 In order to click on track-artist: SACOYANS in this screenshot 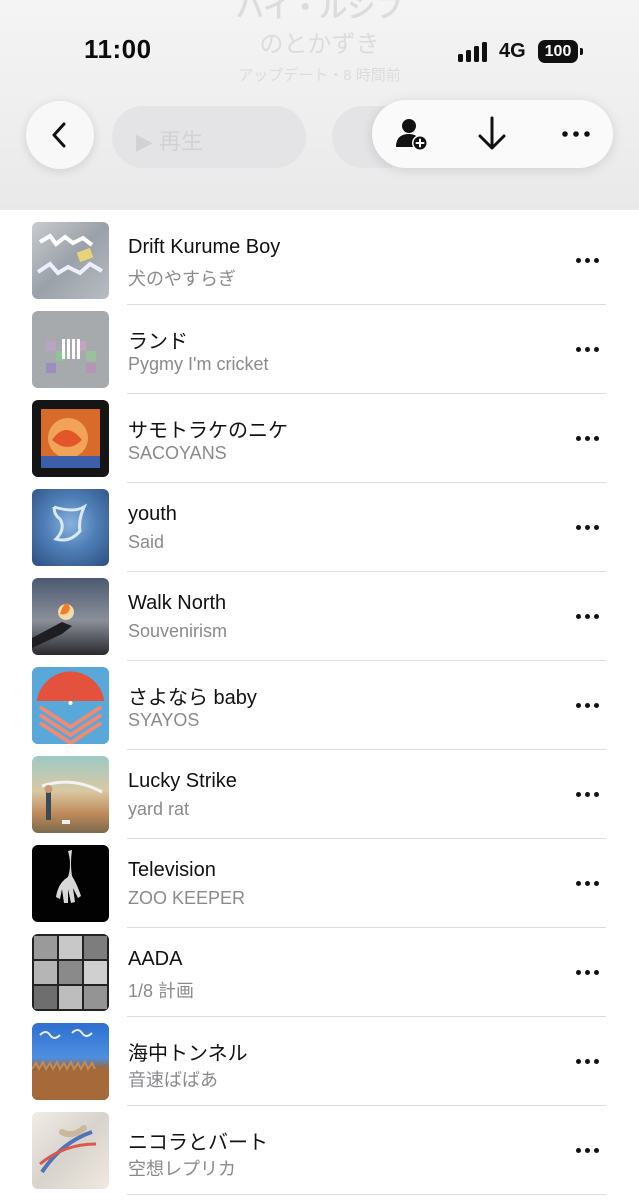, I will do `click(177, 453)`.